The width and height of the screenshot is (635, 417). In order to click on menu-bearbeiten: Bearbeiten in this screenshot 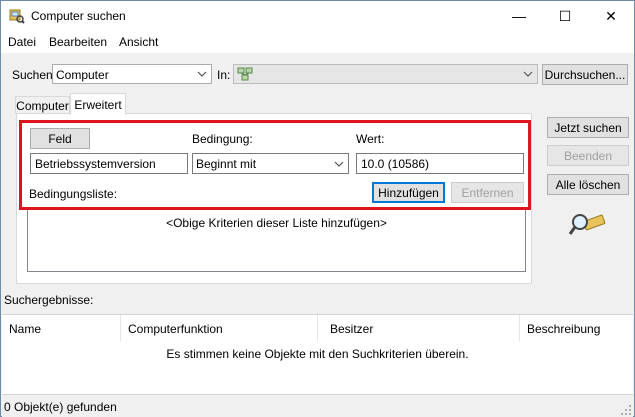, I will do `click(78, 42)`.